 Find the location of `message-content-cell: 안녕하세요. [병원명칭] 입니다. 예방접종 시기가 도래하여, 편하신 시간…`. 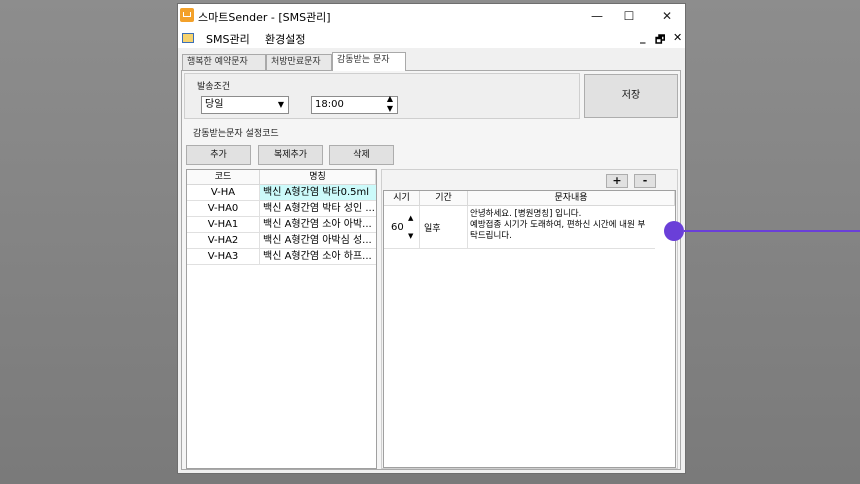

message-content-cell: 안녕하세요. [병원명칭] 입니다. 예방접종 시기가 도래하여, 편하신 시간… is located at coordinates (561, 227).